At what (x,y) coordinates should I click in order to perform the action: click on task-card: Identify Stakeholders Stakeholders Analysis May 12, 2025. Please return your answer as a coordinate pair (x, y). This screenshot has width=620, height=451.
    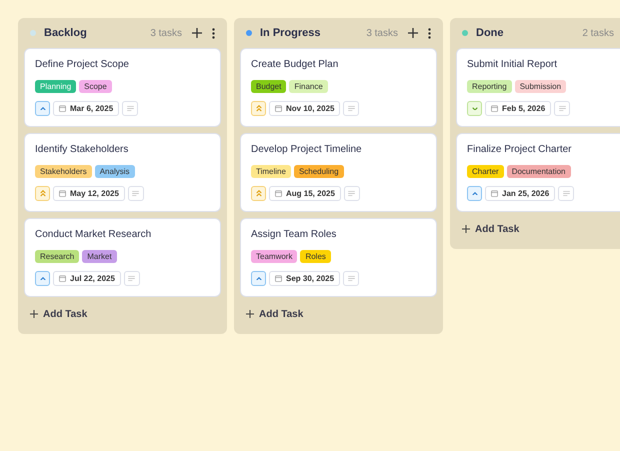
    Looking at the image, I should click on (122, 172).